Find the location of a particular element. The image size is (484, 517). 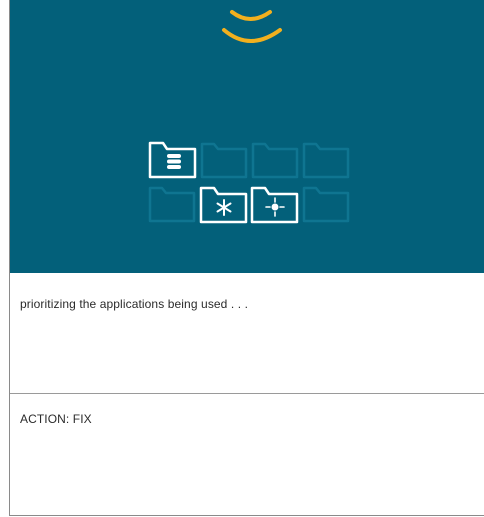

asterisk-folder-icon is located at coordinates (223, 205).